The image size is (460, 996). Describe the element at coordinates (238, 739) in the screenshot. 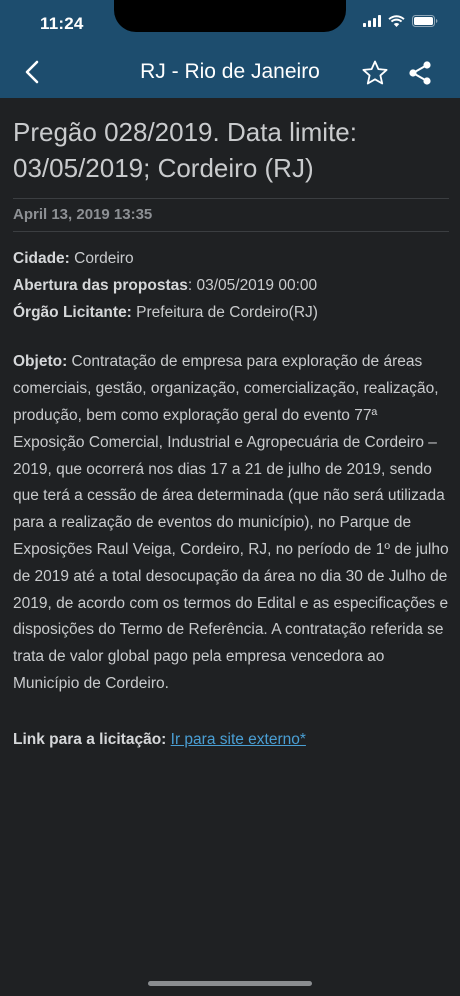

I see `external-site-link: Ir para site externo*` at that location.